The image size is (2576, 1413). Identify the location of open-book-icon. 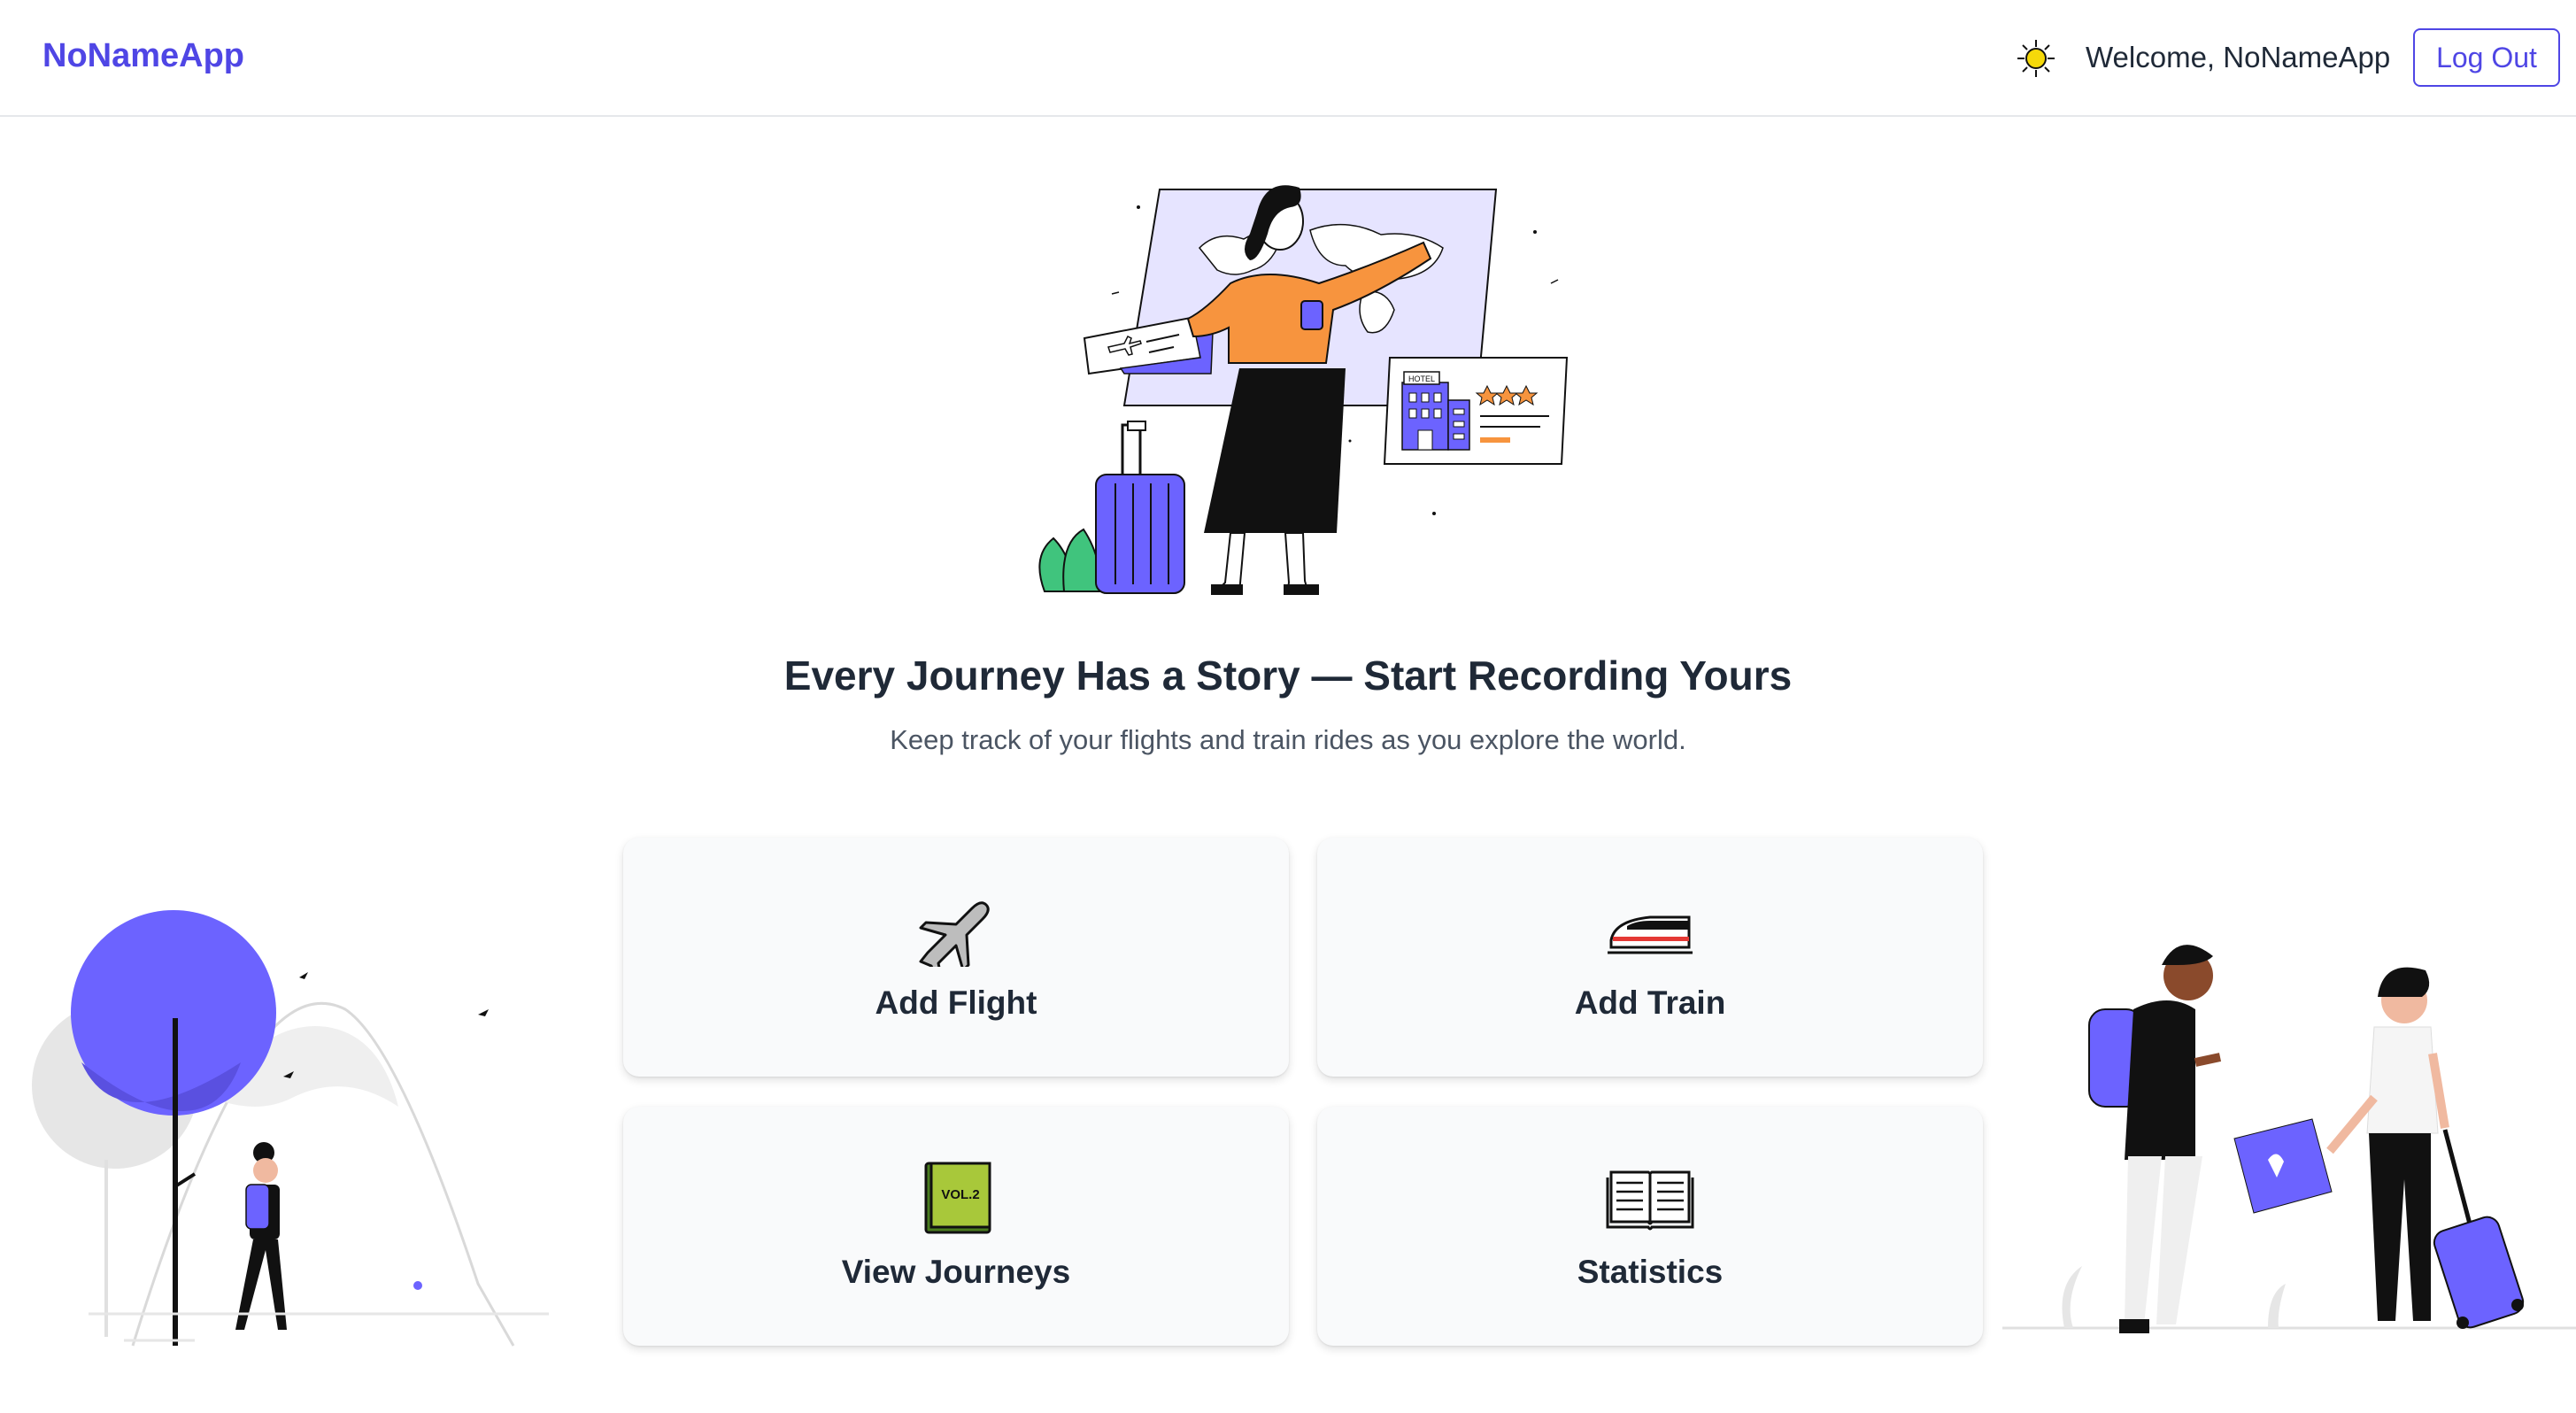
(1650, 1200).